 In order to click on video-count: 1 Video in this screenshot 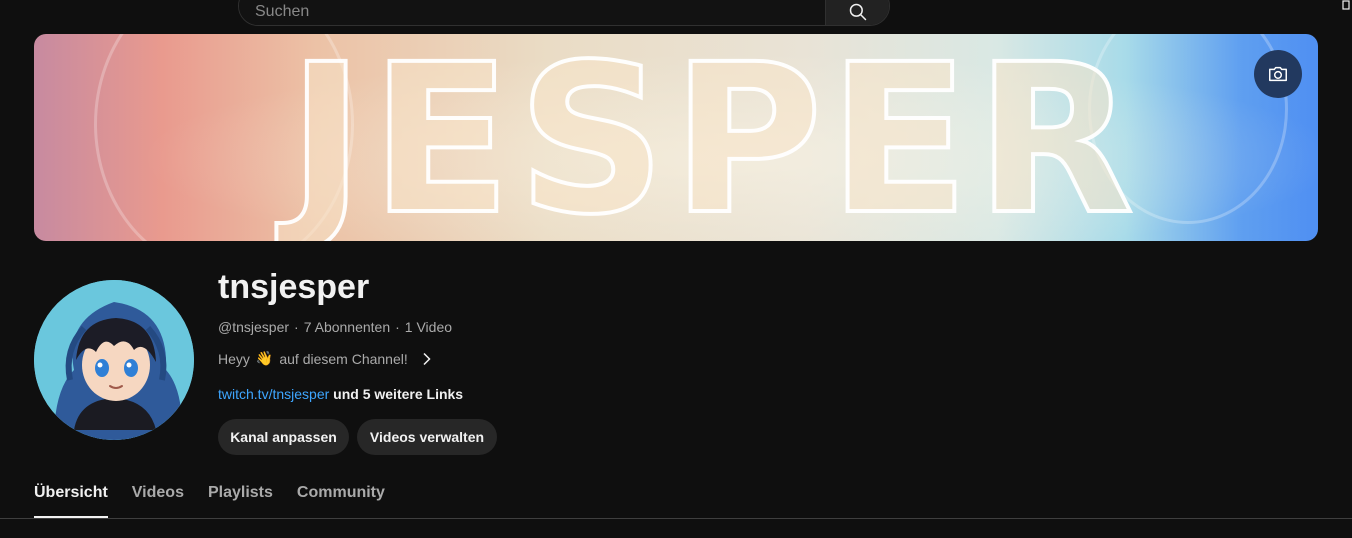, I will do `click(428, 327)`.